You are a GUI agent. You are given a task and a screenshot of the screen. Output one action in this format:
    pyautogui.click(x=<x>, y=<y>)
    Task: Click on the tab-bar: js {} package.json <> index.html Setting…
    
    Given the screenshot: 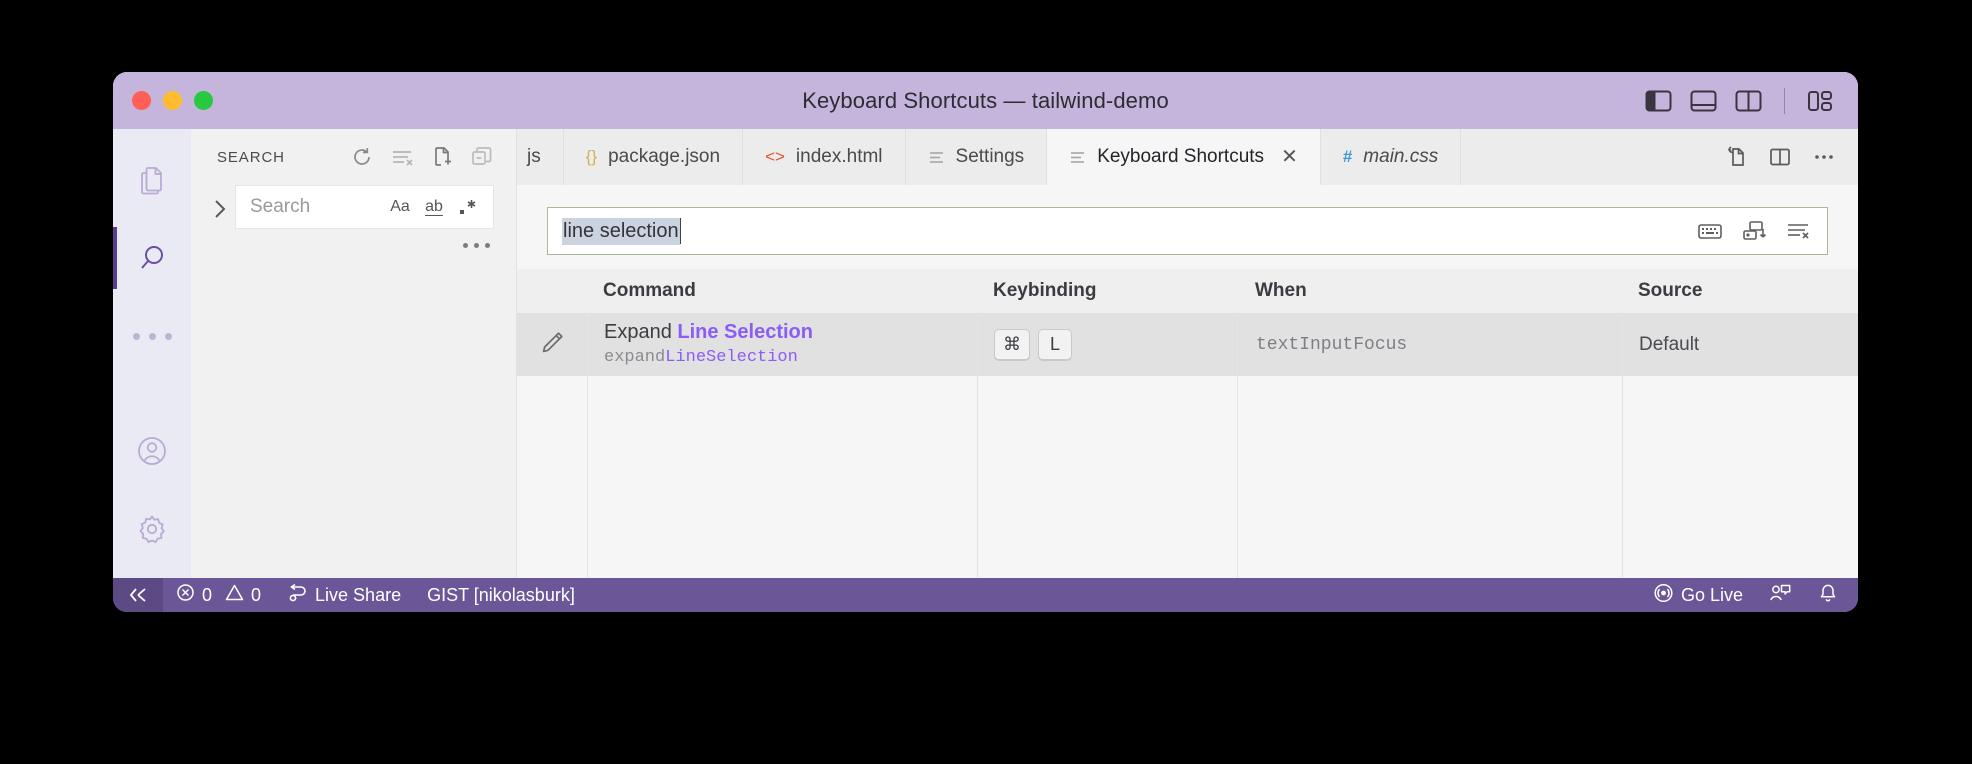 What is the action you would take?
    pyautogui.click(x=1187, y=157)
    